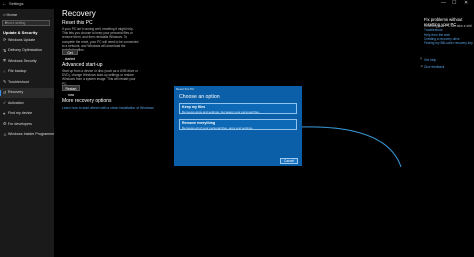 This screenshot has height=257, width=474. What do you see at coordinates (199, 97) in the screenshot?
I see `dialog-heading: Choose an option` at bounding box center [199, 97].